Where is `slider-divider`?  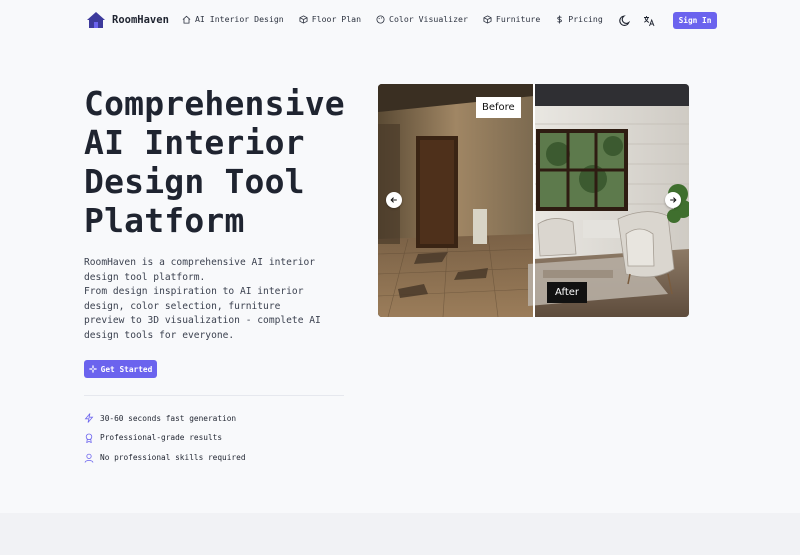 slider-divider is located at coordinates (534, 200).